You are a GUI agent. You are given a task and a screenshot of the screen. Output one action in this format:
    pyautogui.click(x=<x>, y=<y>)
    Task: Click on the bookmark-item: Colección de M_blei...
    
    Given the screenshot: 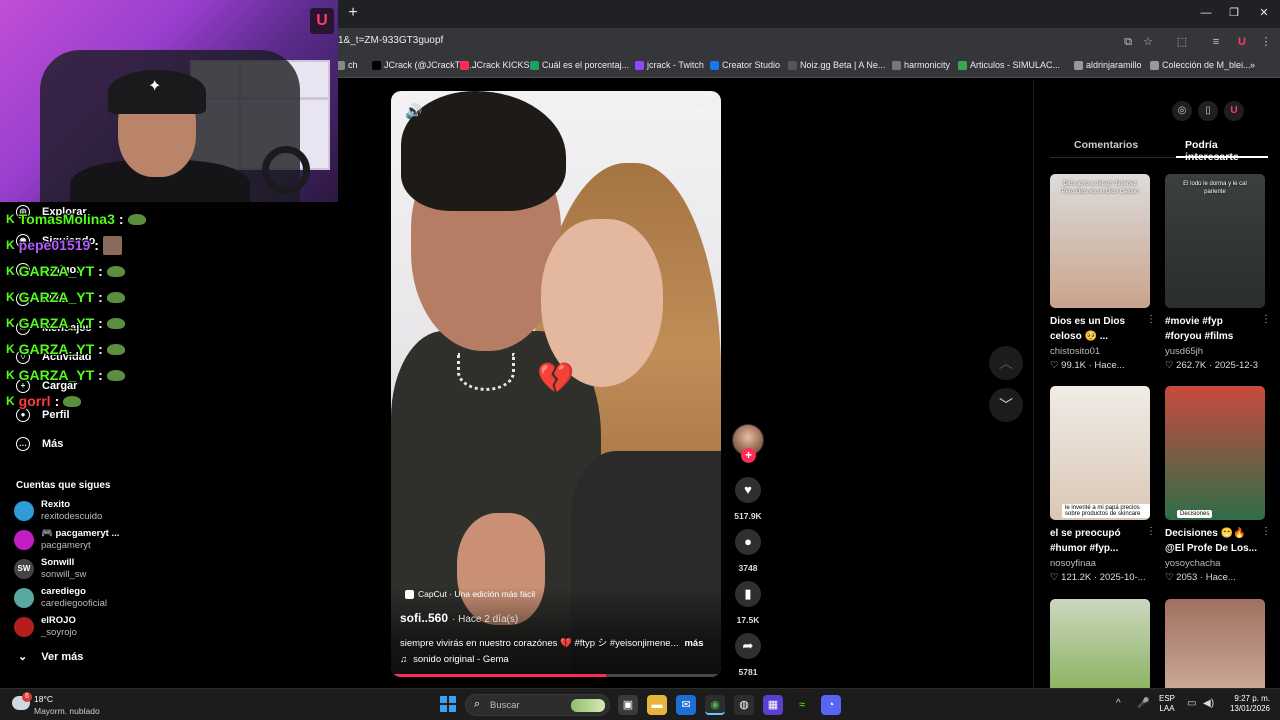 What is the action you would take?
    pyautogui.click(x=1200, y=65)
    